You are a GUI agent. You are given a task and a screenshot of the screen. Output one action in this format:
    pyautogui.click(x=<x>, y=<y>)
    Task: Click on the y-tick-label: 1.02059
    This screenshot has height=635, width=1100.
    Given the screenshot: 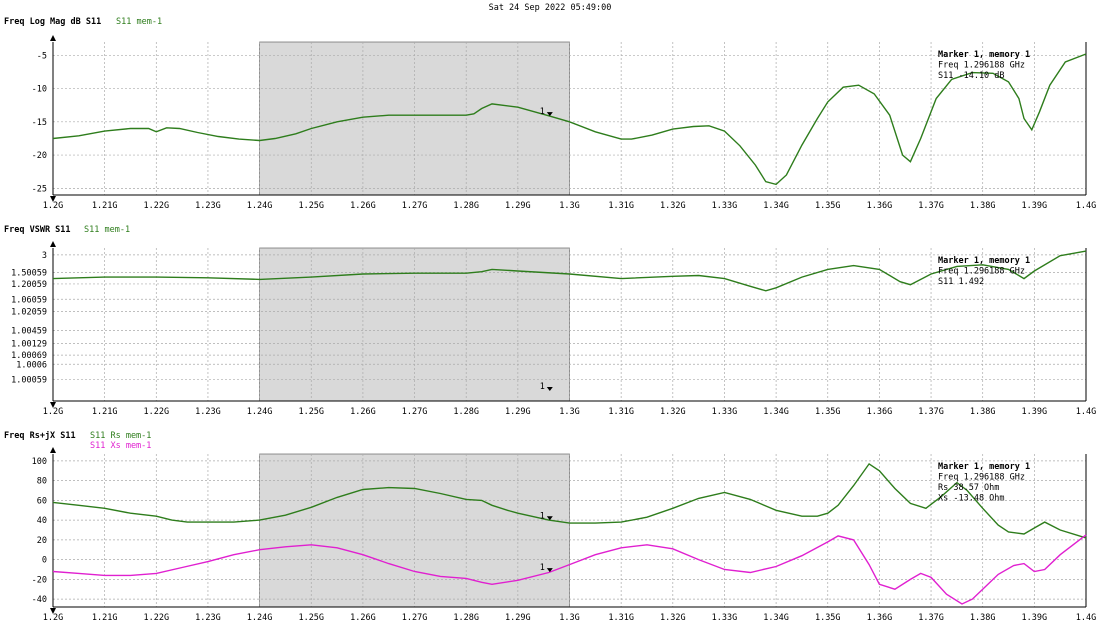 What is the action you would take?
    pyautogui.click(x=29, y=312)
    